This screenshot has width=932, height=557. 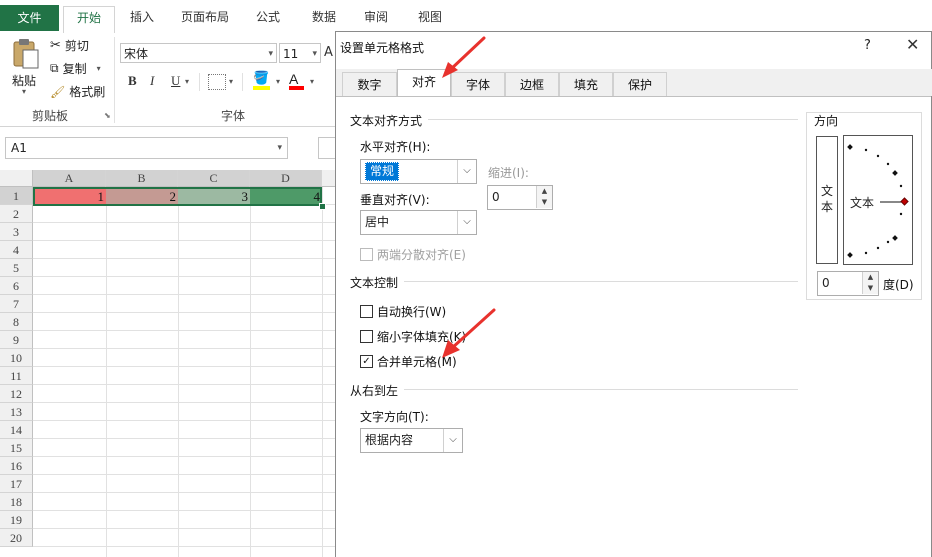 I want to click on fill-color-button: 🪣, so click(x=262, y=81).